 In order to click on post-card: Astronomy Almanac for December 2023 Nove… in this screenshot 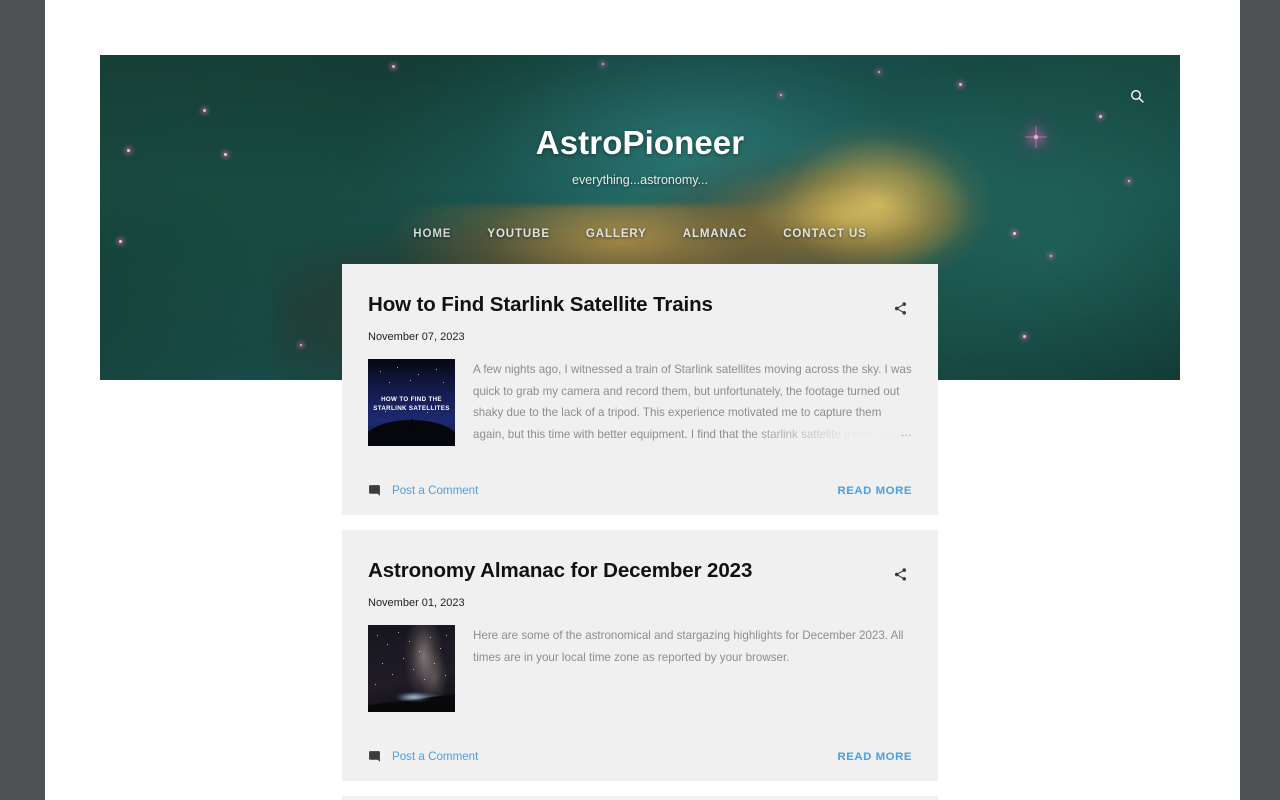, I will do `click(640, 655)`.